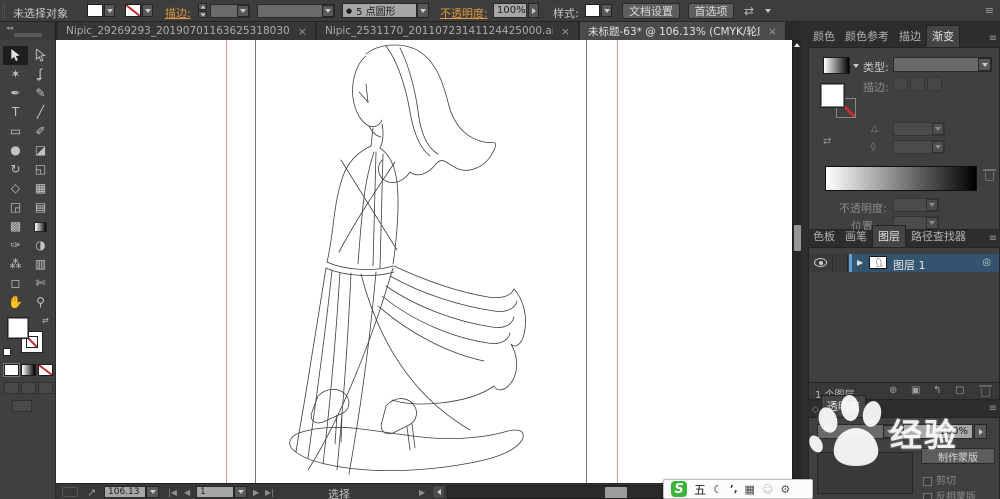 This screenshot has width=1000, height=499. What do you see at coordinates (949, 493) in the screenshot?
I see `invert-mask-checkbox: 反相蒙版` at bounding box center [949, 493].